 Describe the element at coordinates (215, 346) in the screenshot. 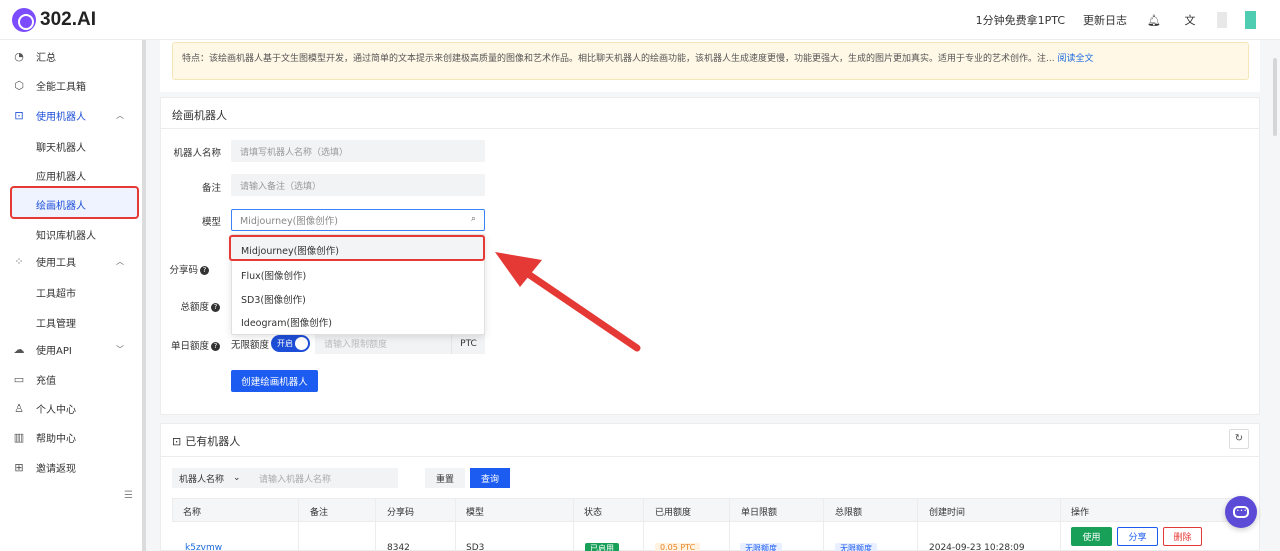

I see `help-icon: ?` at that location.